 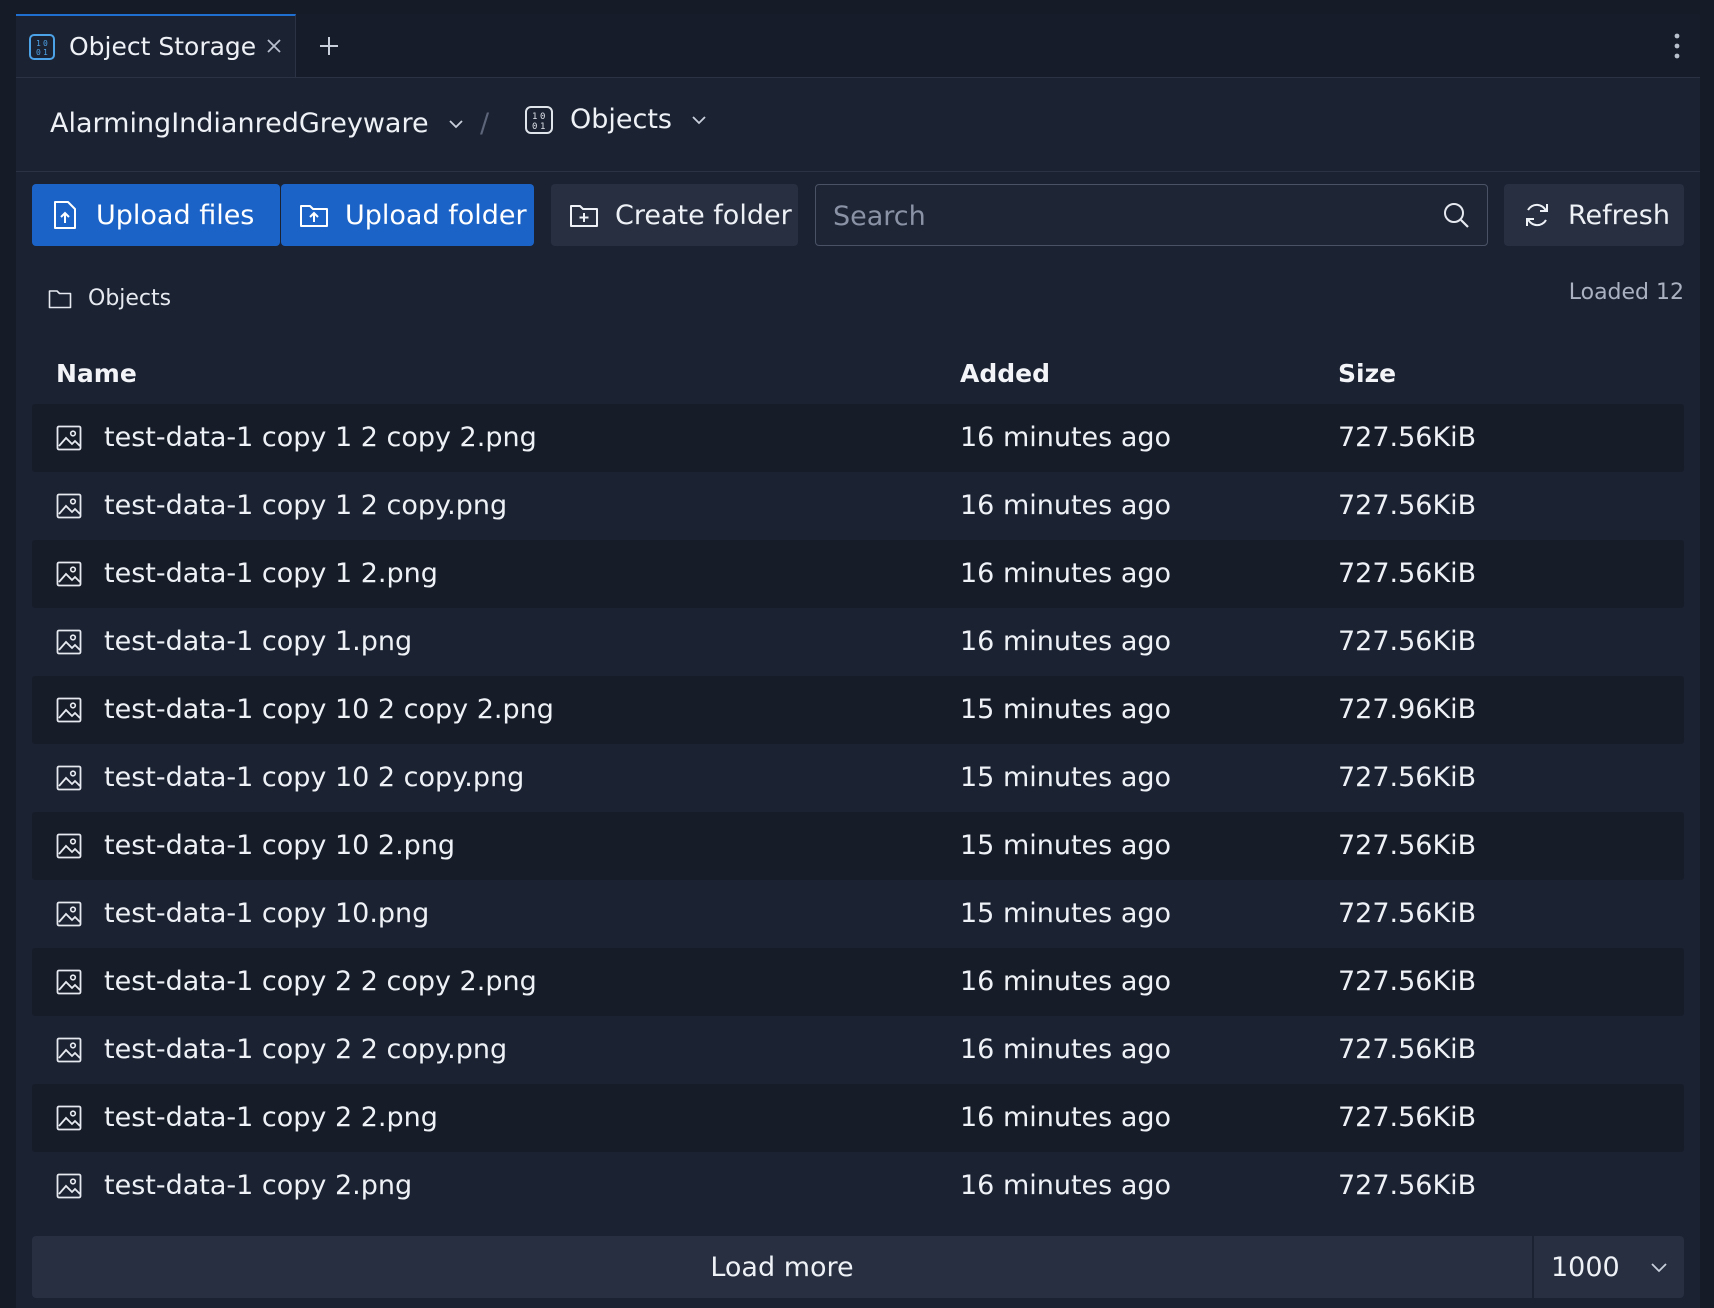 What do you see at coordinates (782, 1267) in the screenshot?
I see `load-more-button: Load more` at bounding box center [782, 1267].